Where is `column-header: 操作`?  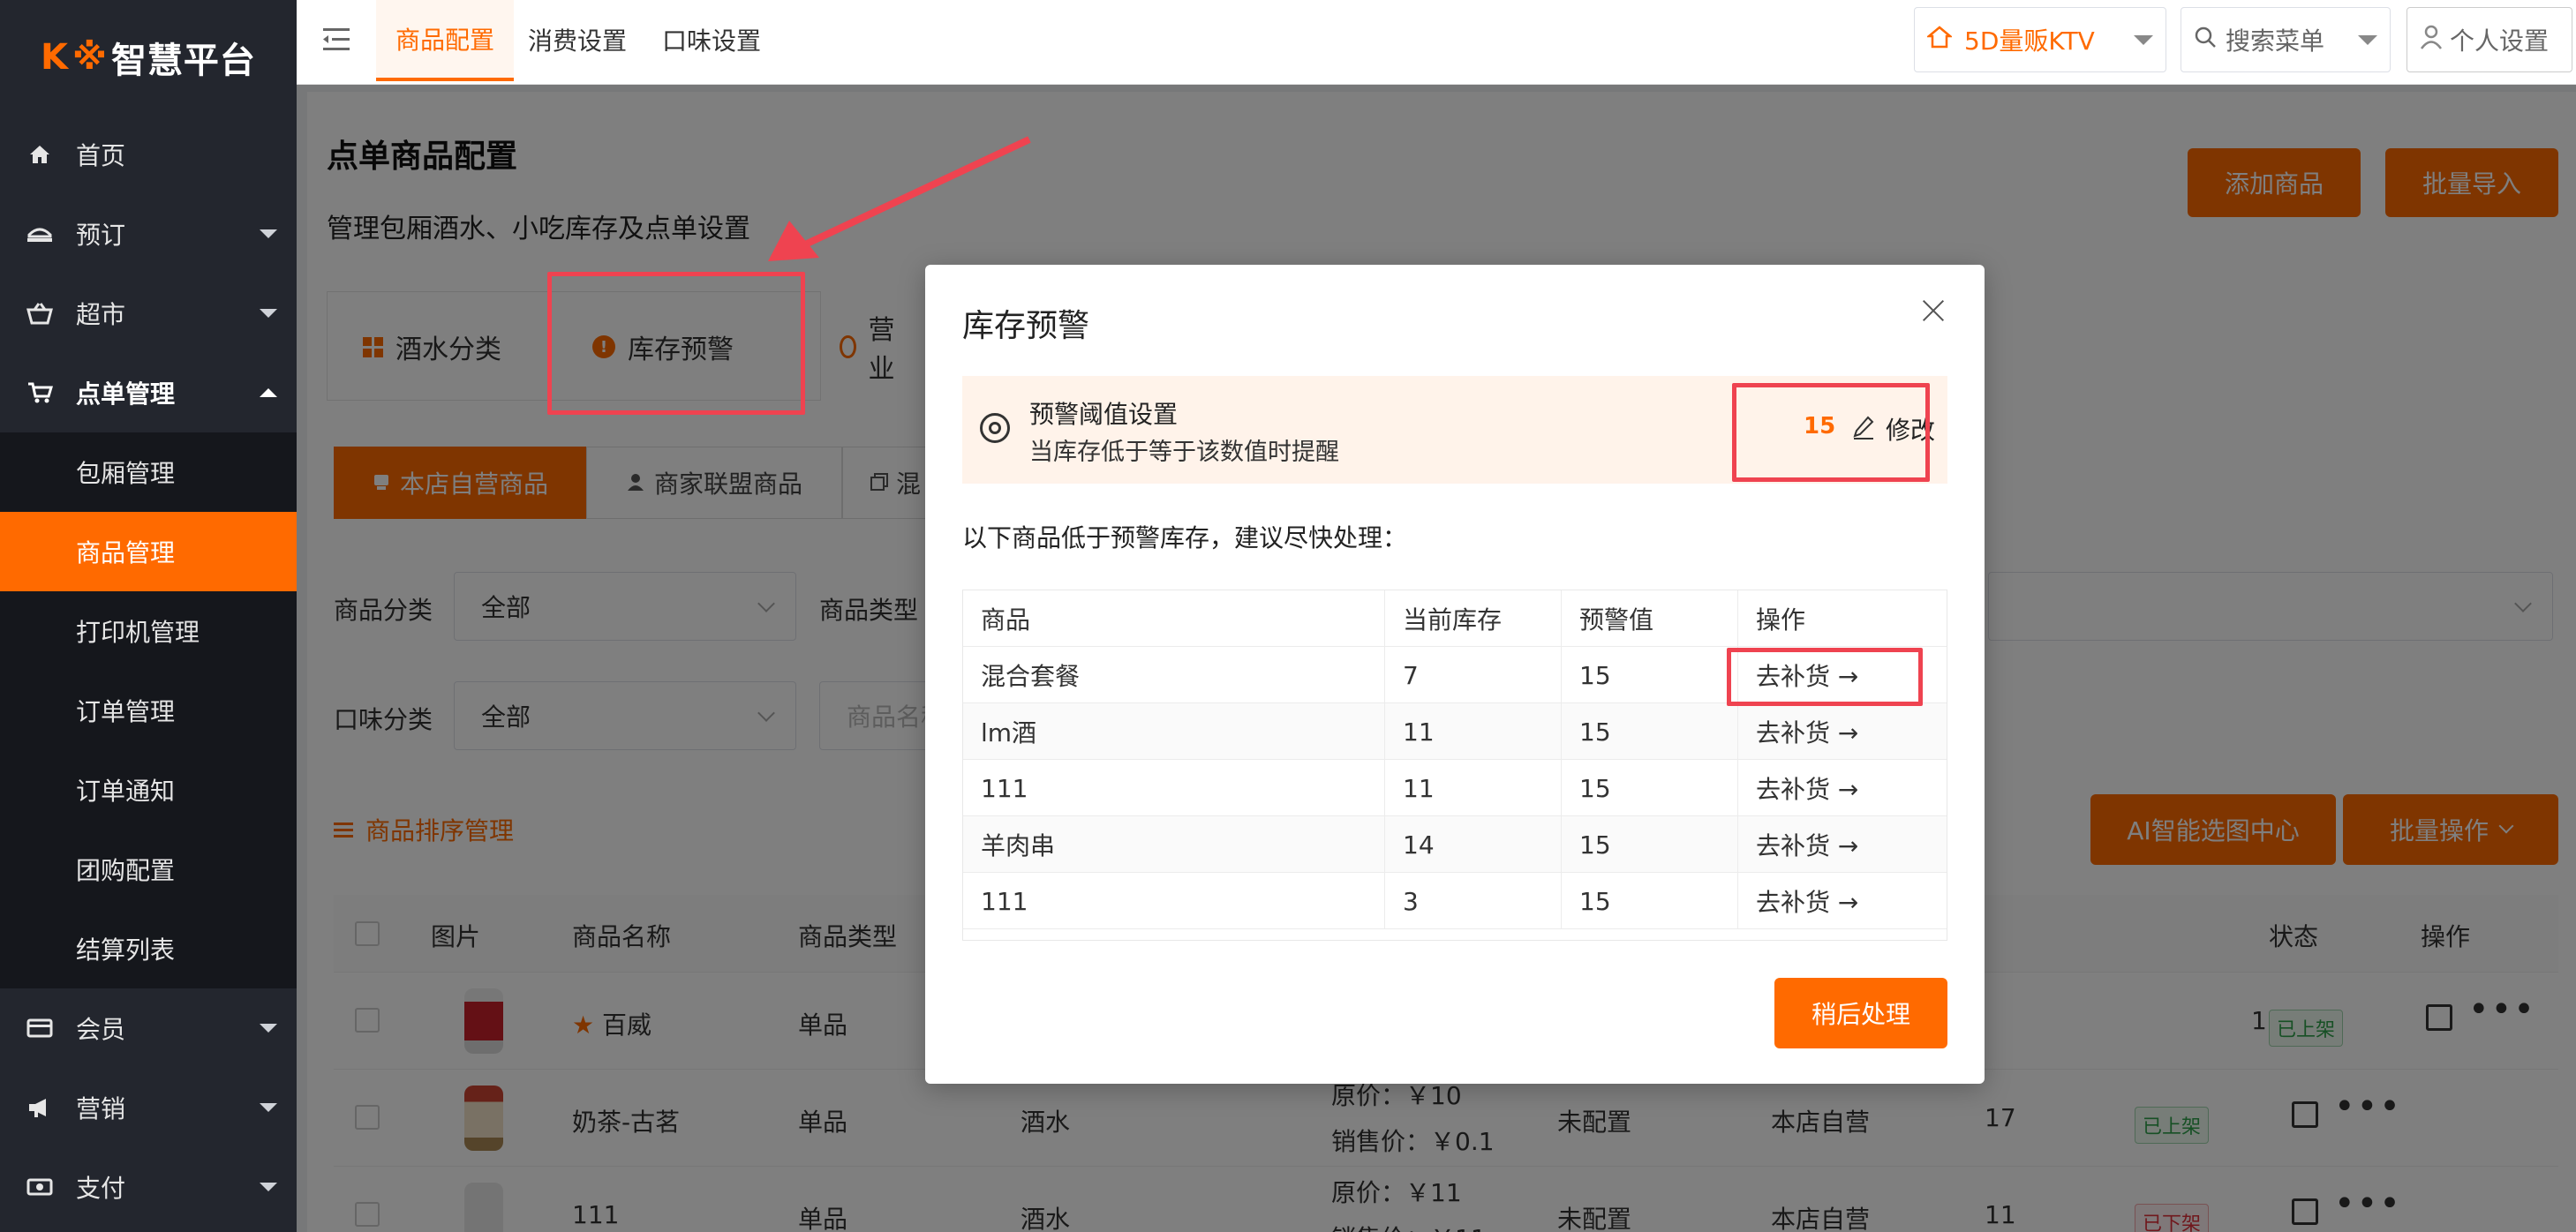
column-header: 操作 is located at coordinates (1781, 620).